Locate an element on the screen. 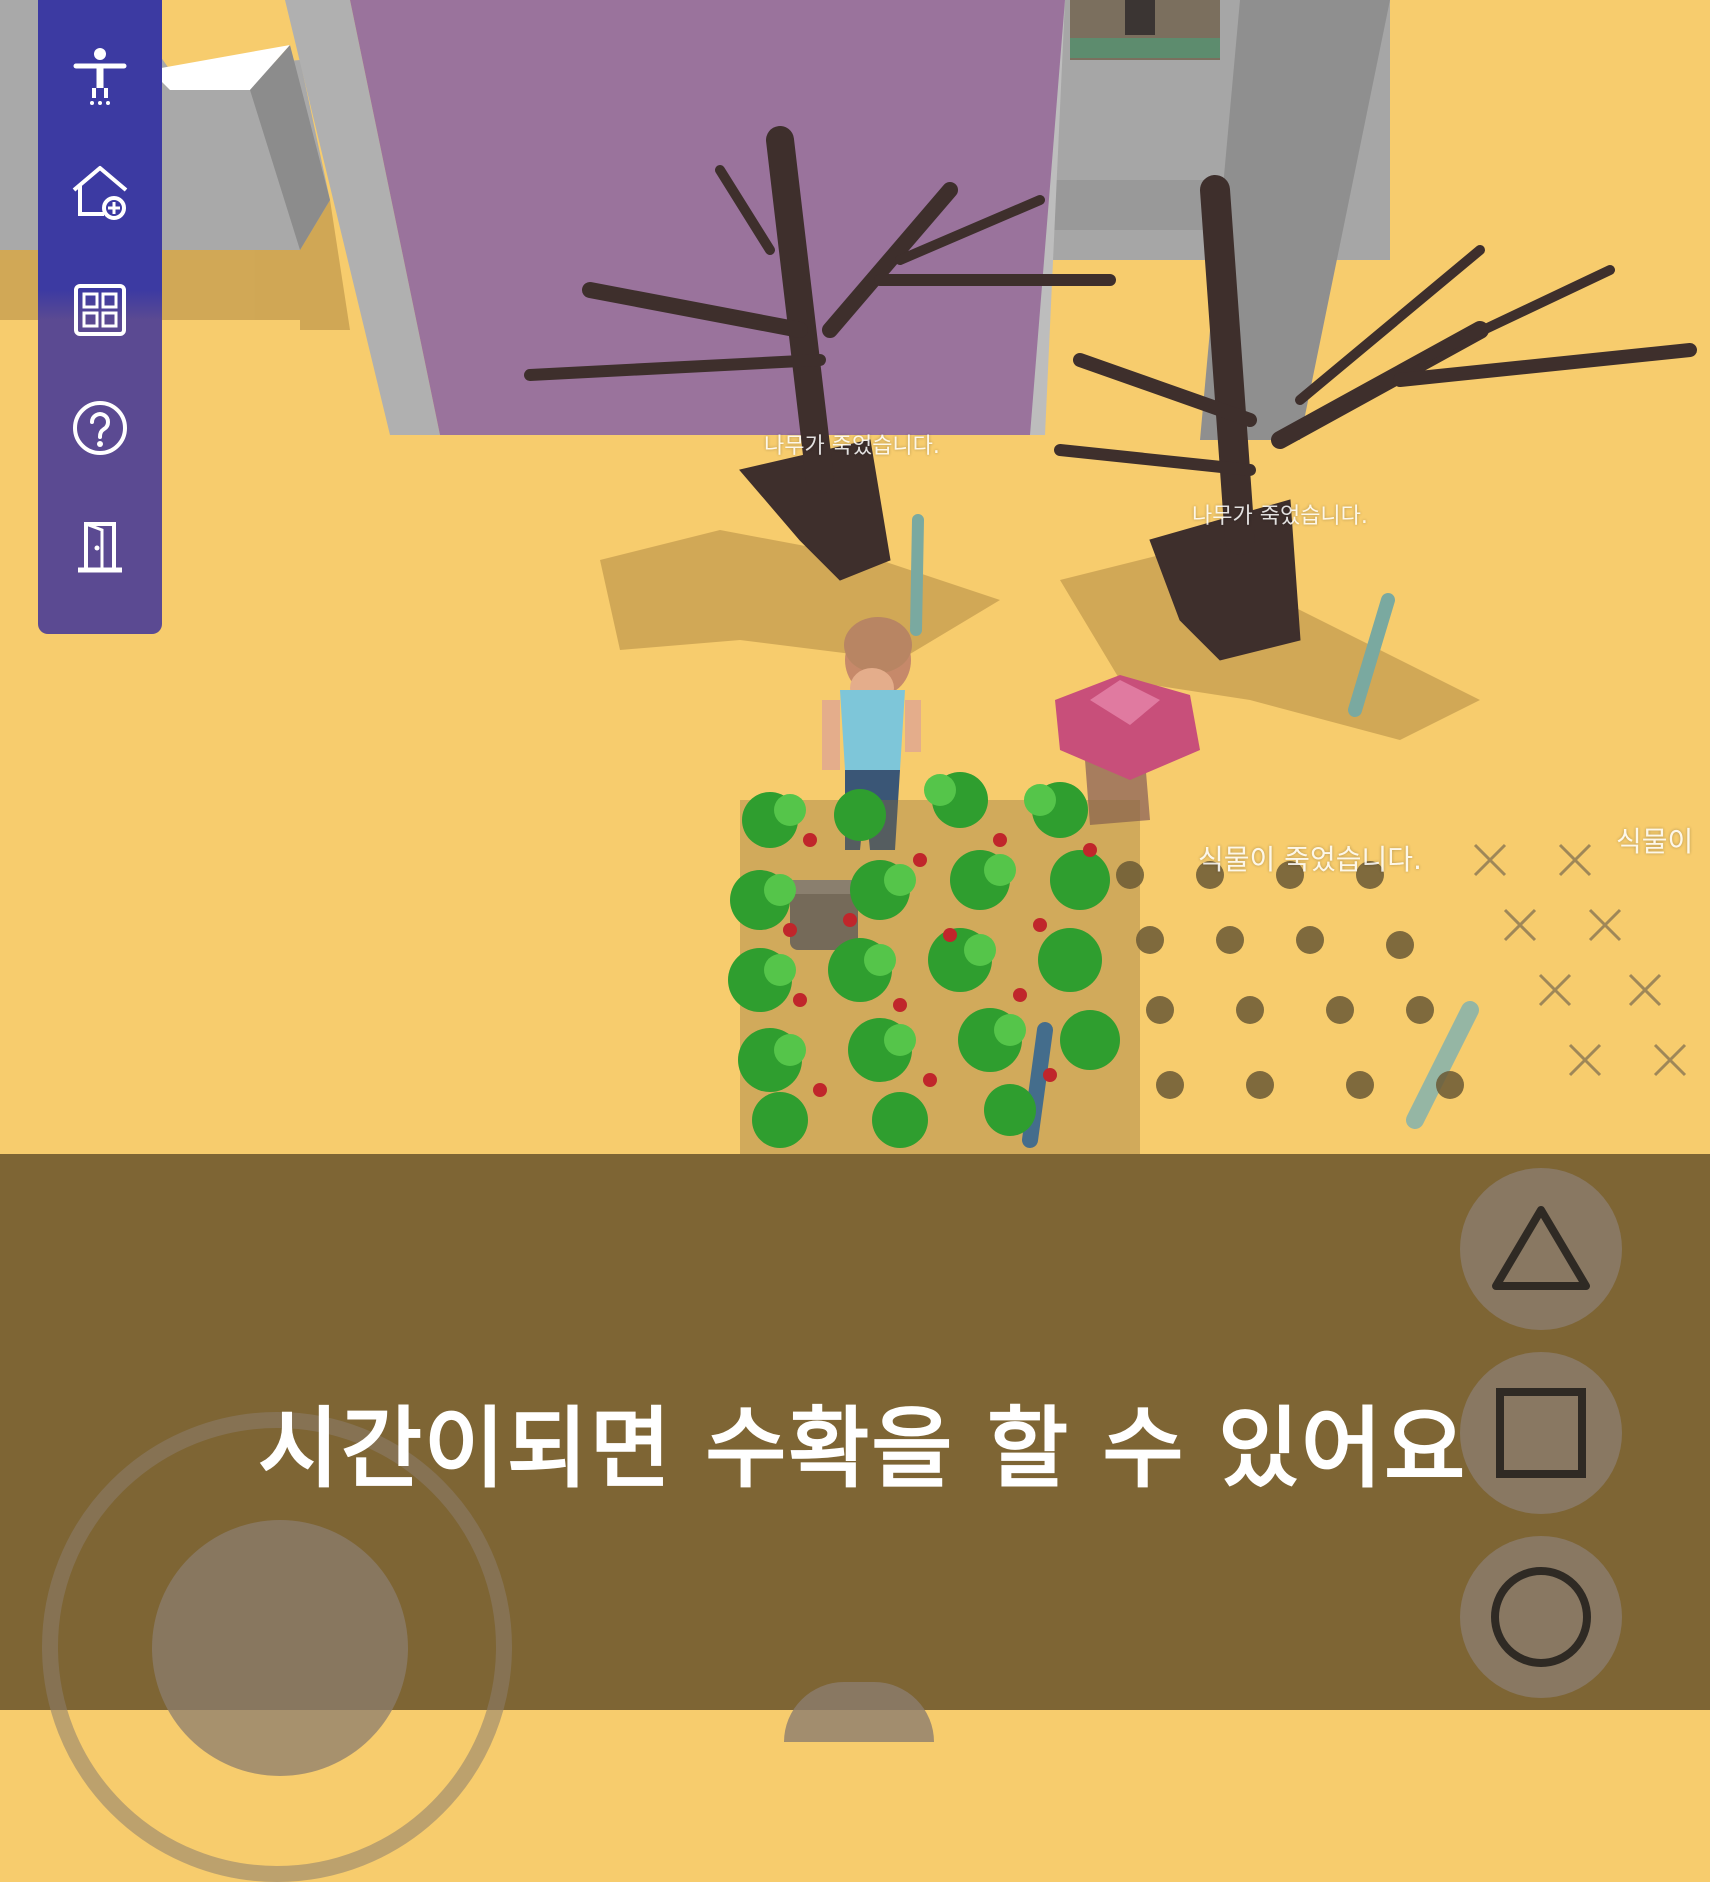  sidebar-menu is located at coordinates (100, 317).